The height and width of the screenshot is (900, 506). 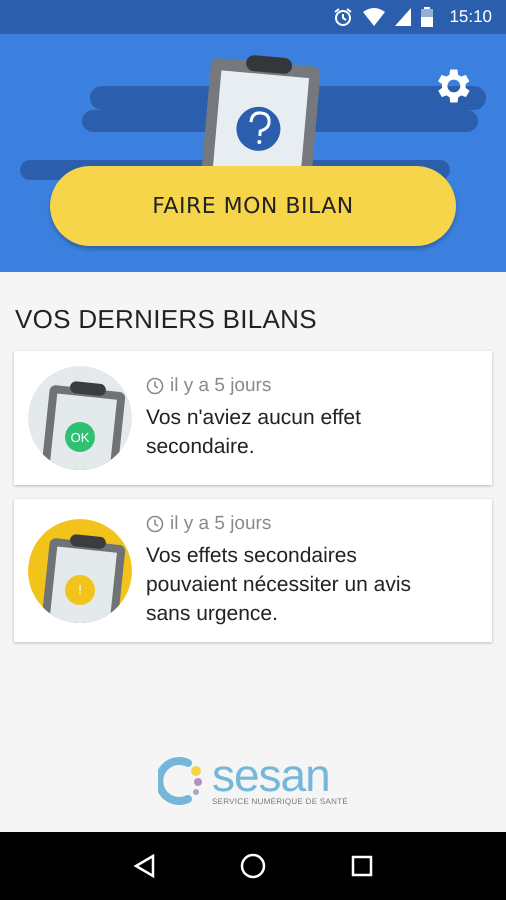 I want to click on clock-time: 15:10, so click(x=470, y=17).